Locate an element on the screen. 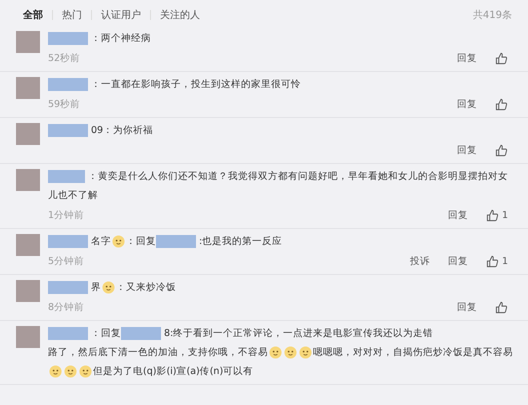 The height and width of the screenshot is (405, 528). filter-tab: 全部 is located at coordinates (33, 15).